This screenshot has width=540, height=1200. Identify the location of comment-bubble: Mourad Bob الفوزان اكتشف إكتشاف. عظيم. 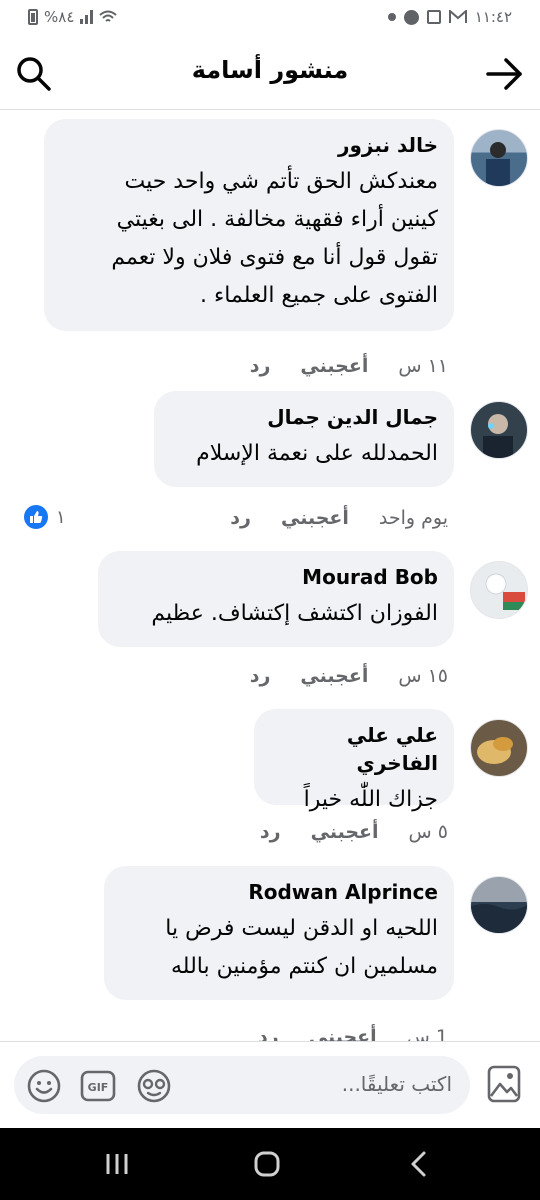
(276, 599).